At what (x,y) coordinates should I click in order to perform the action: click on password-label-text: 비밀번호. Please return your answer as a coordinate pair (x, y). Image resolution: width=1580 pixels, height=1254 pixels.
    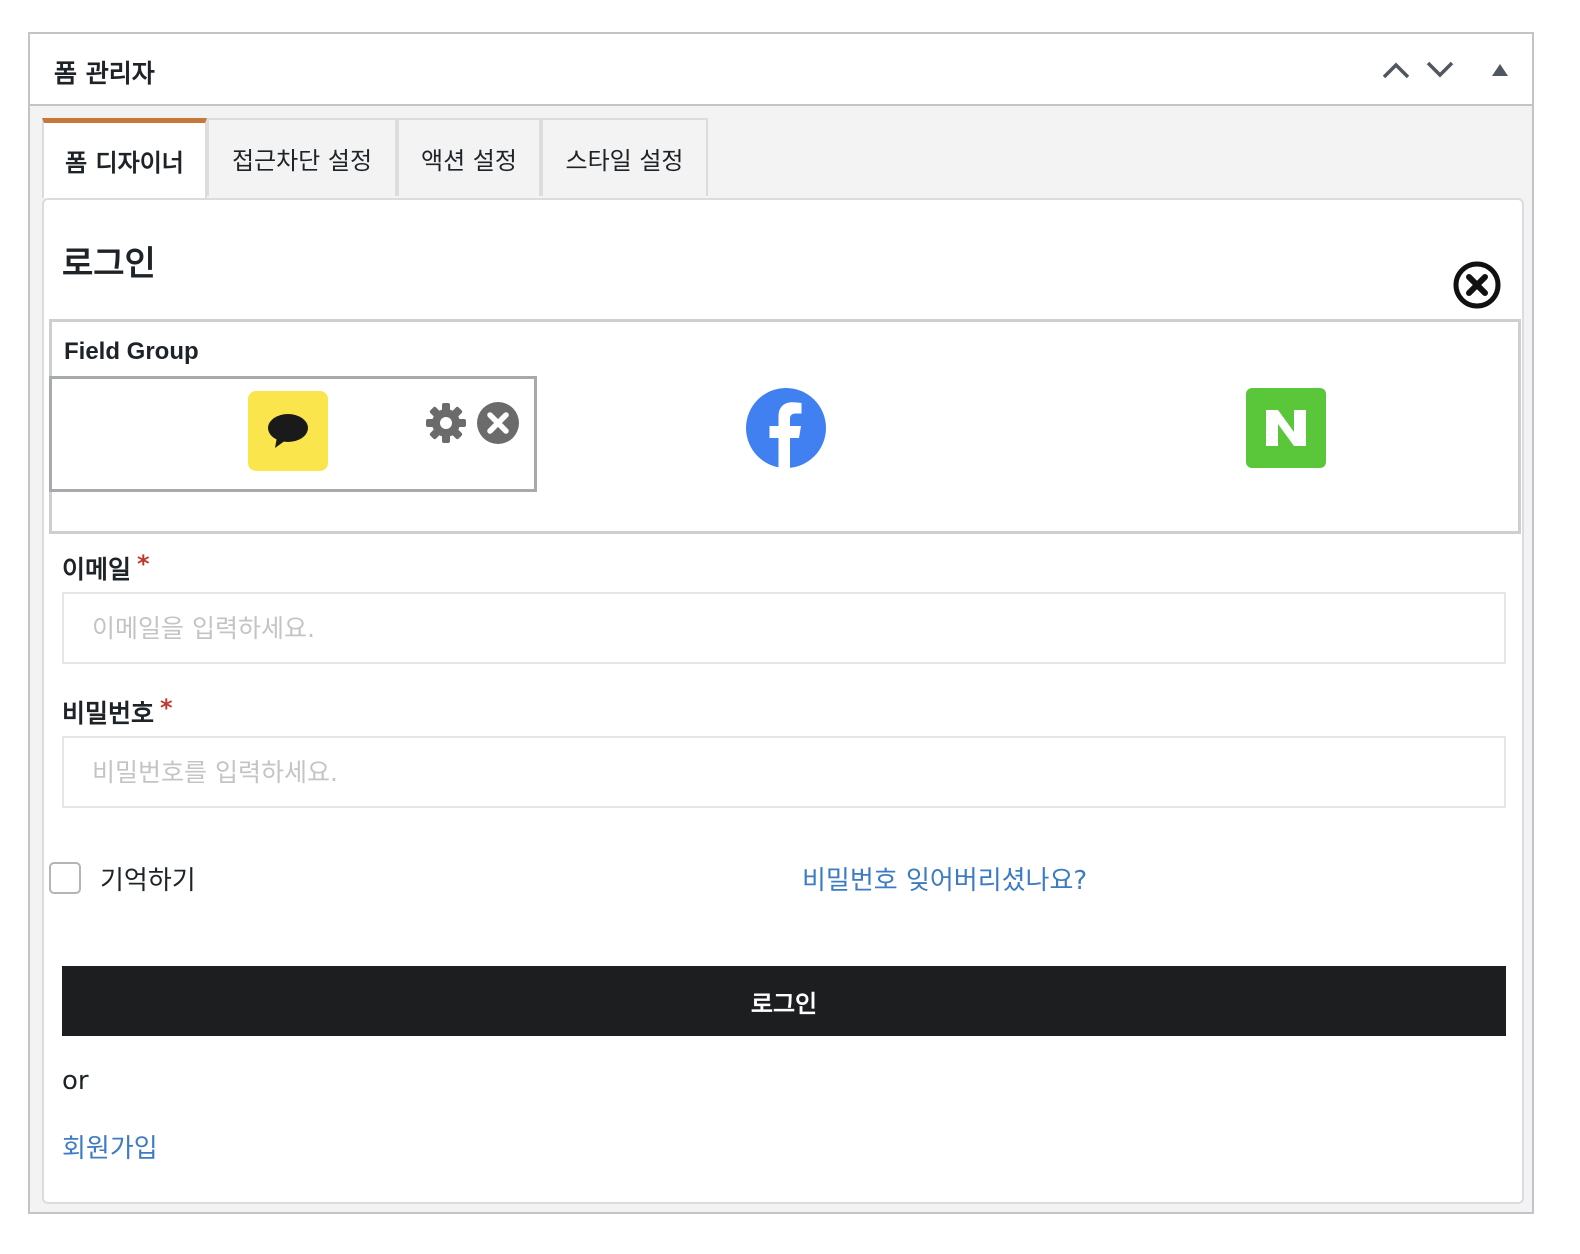
    Looking at the image, I should click on (108, 713).